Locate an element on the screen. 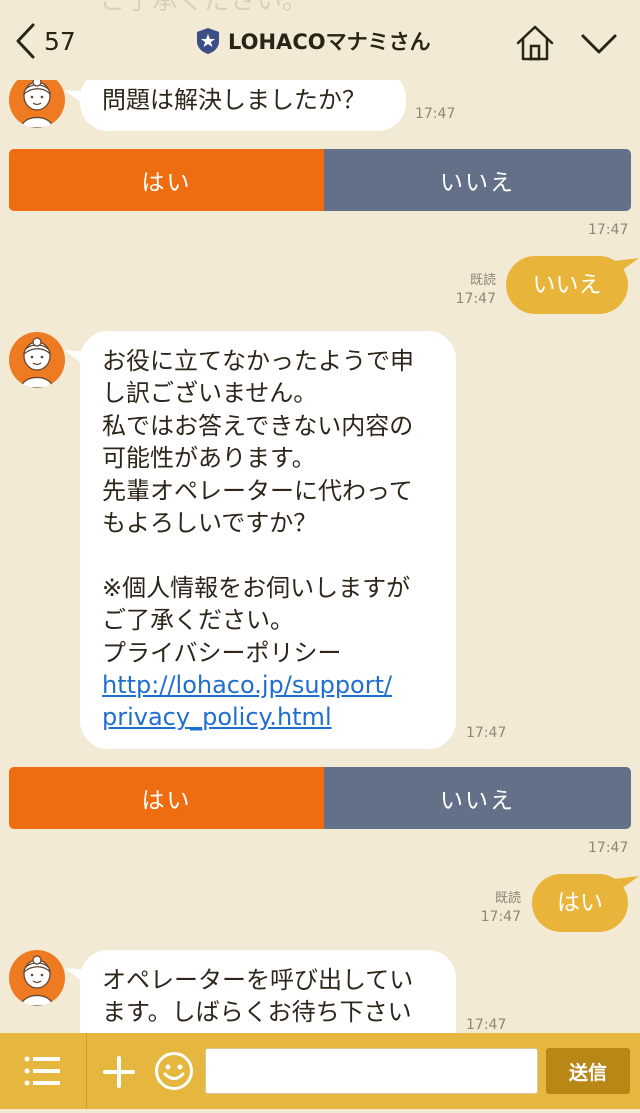 The width and height of the screenshot is (640, 1113). plus-icon is located at coordinates (119, 1072).